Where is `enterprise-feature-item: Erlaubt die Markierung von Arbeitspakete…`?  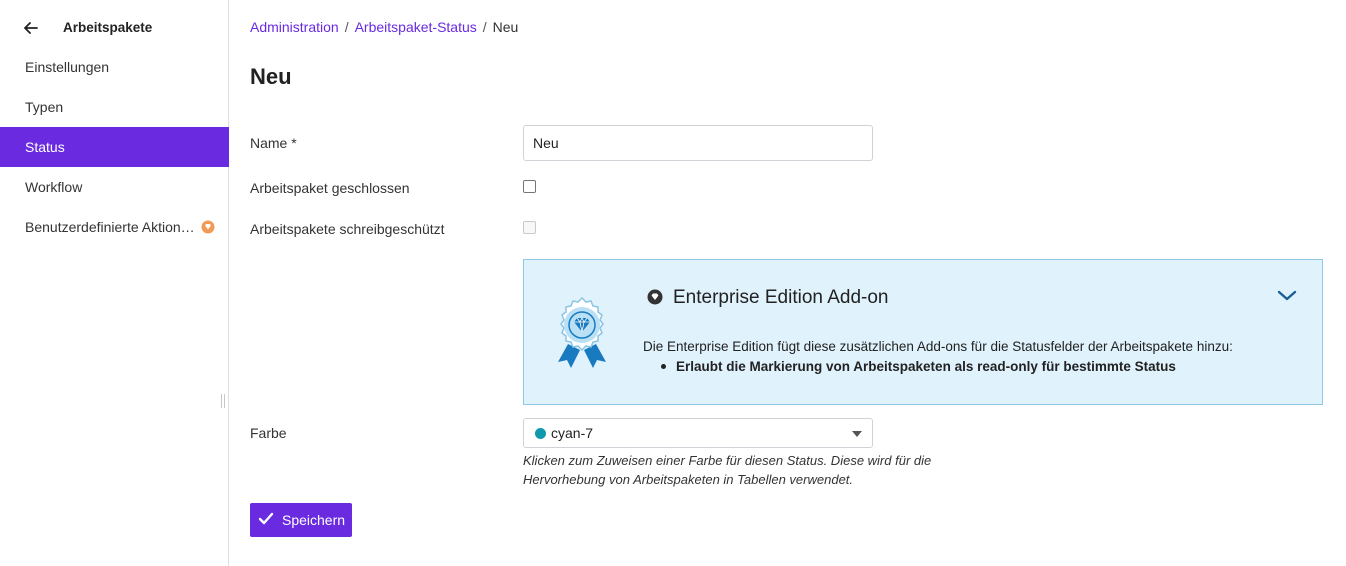
enterprise-feature-item: Erlaubt die Markierung von Arbeitspakete… is located at coordinates (918, 366).